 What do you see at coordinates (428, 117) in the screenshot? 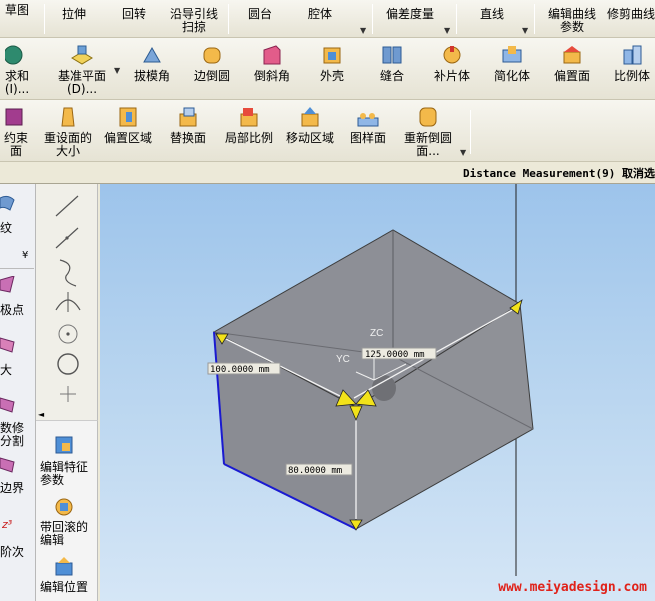
I see `reblend-face-icon` at bounding box center [428, 117].